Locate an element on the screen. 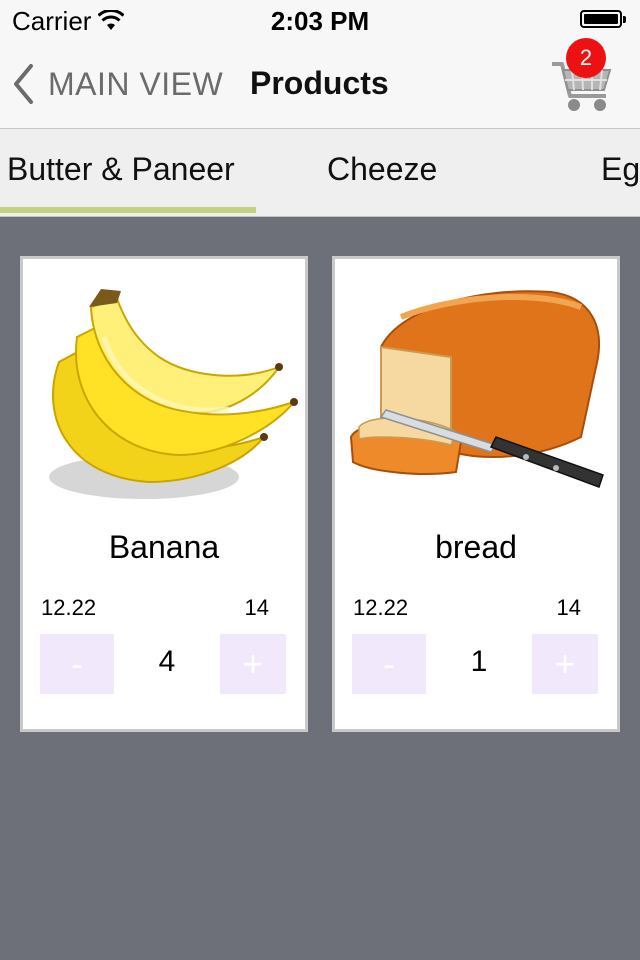 Image resolution: width=640 pixels, height=960 pixels. quantity-value: 1 is located at coordinates (479, 661).